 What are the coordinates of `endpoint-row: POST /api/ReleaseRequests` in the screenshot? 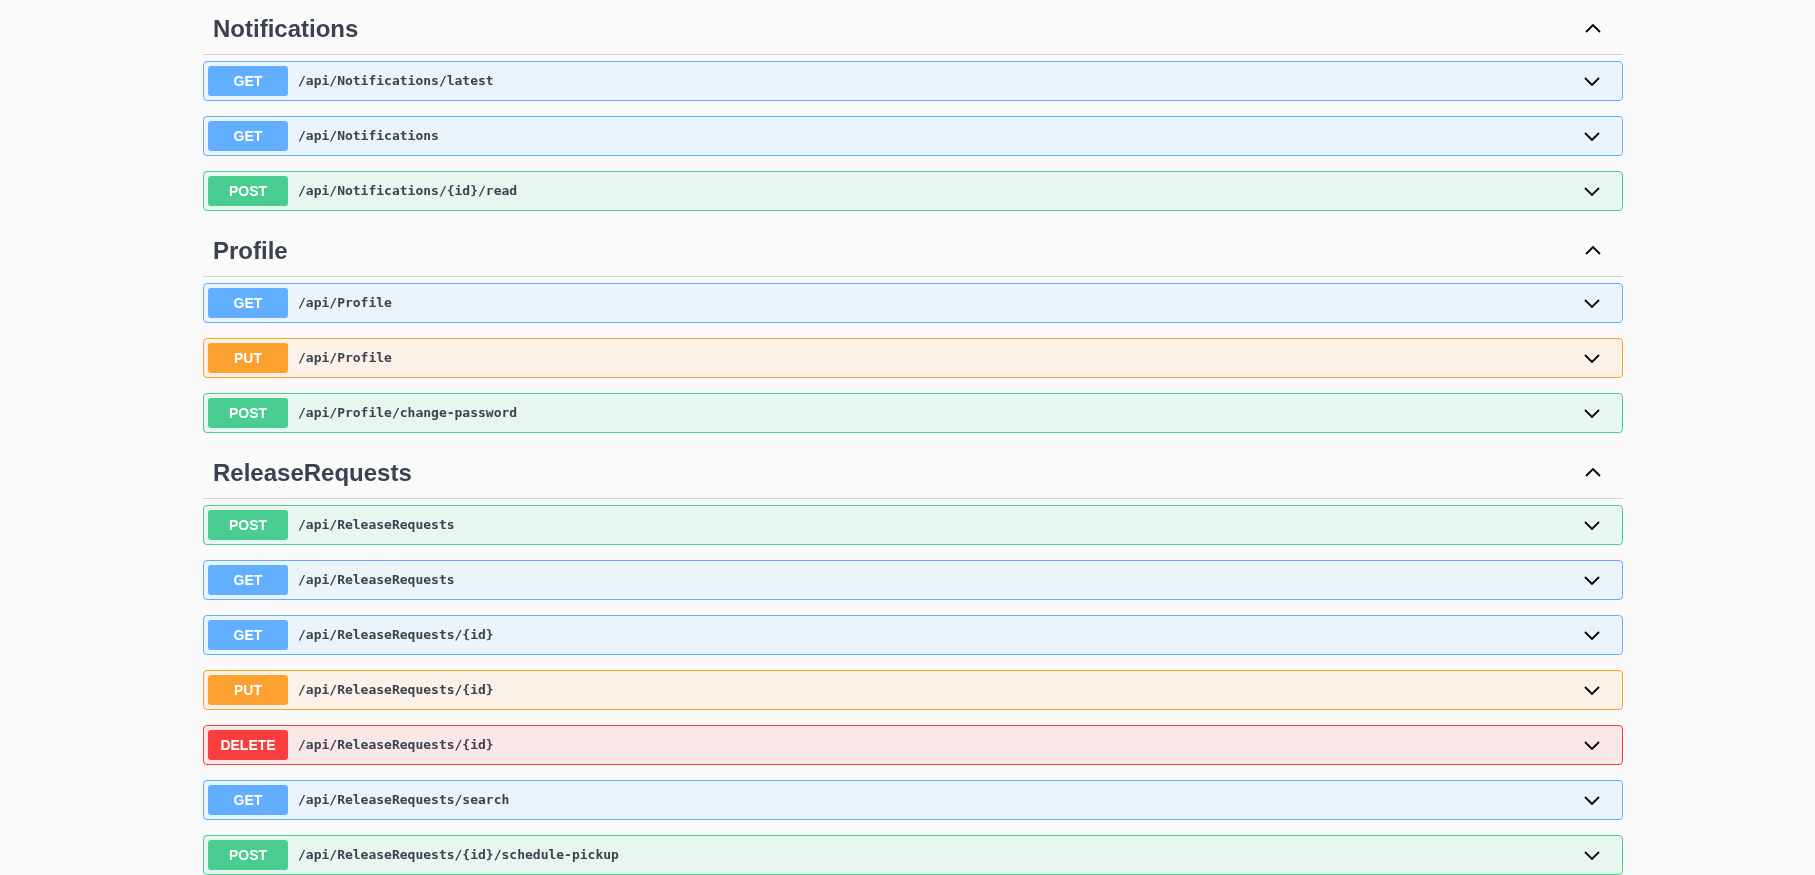 It's located at (913, 525).